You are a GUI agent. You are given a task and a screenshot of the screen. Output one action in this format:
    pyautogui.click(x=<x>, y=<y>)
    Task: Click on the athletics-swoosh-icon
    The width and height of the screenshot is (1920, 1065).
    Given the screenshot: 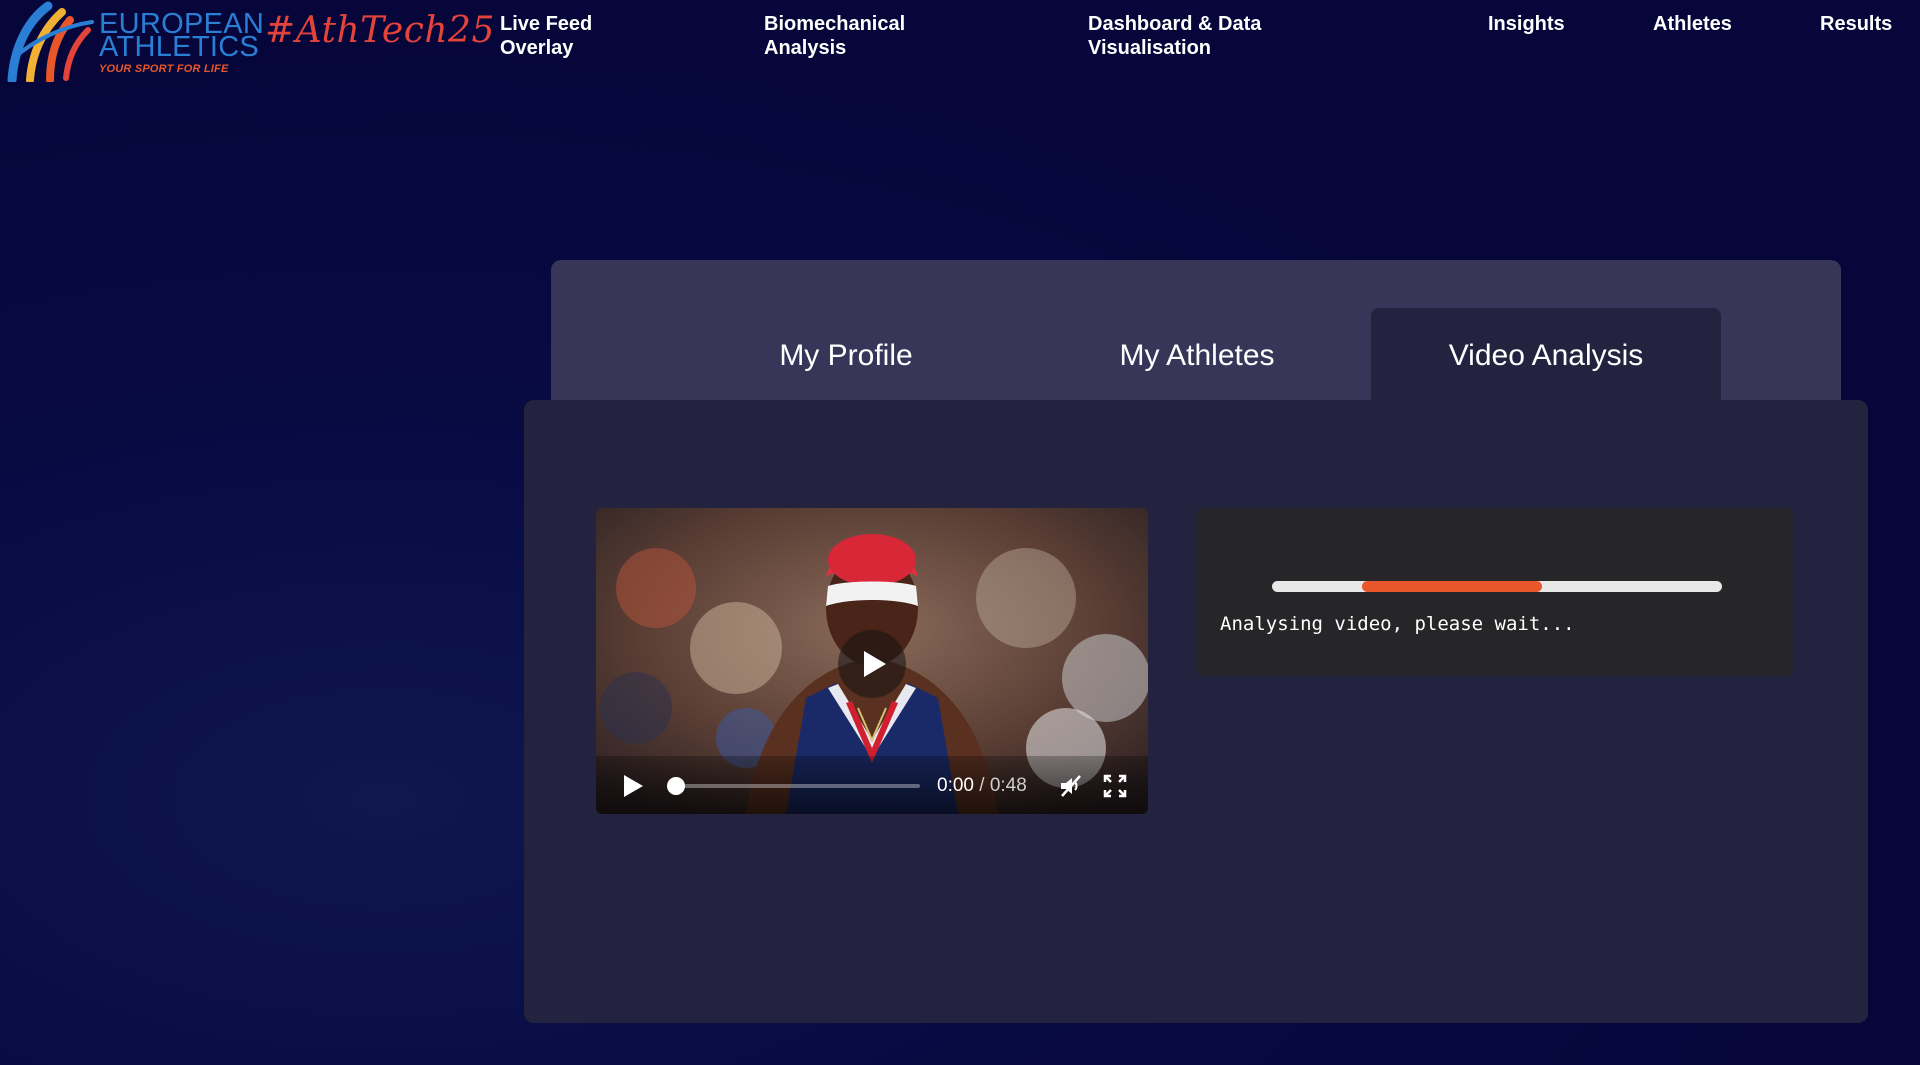 What is the action you would take?
    pyautogui.click(x=50, y=41)
    